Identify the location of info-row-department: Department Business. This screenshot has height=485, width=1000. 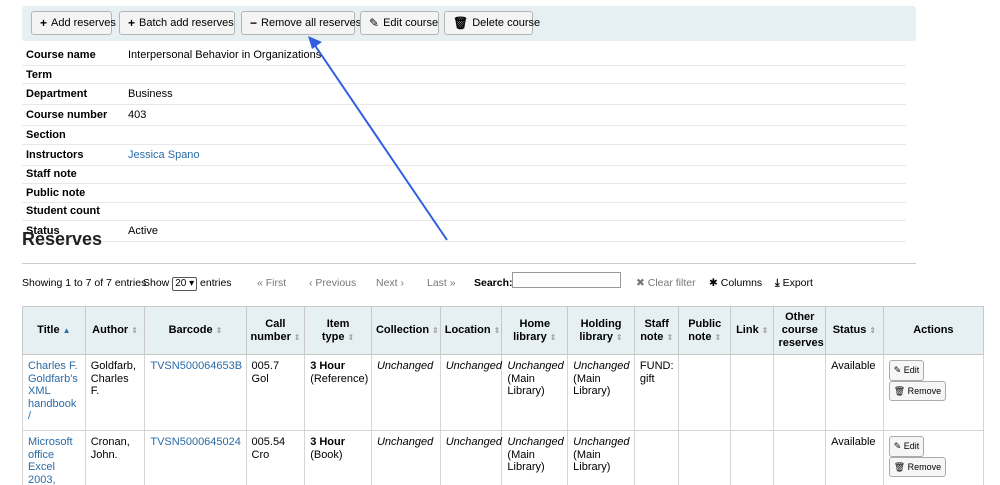
(464, 95).